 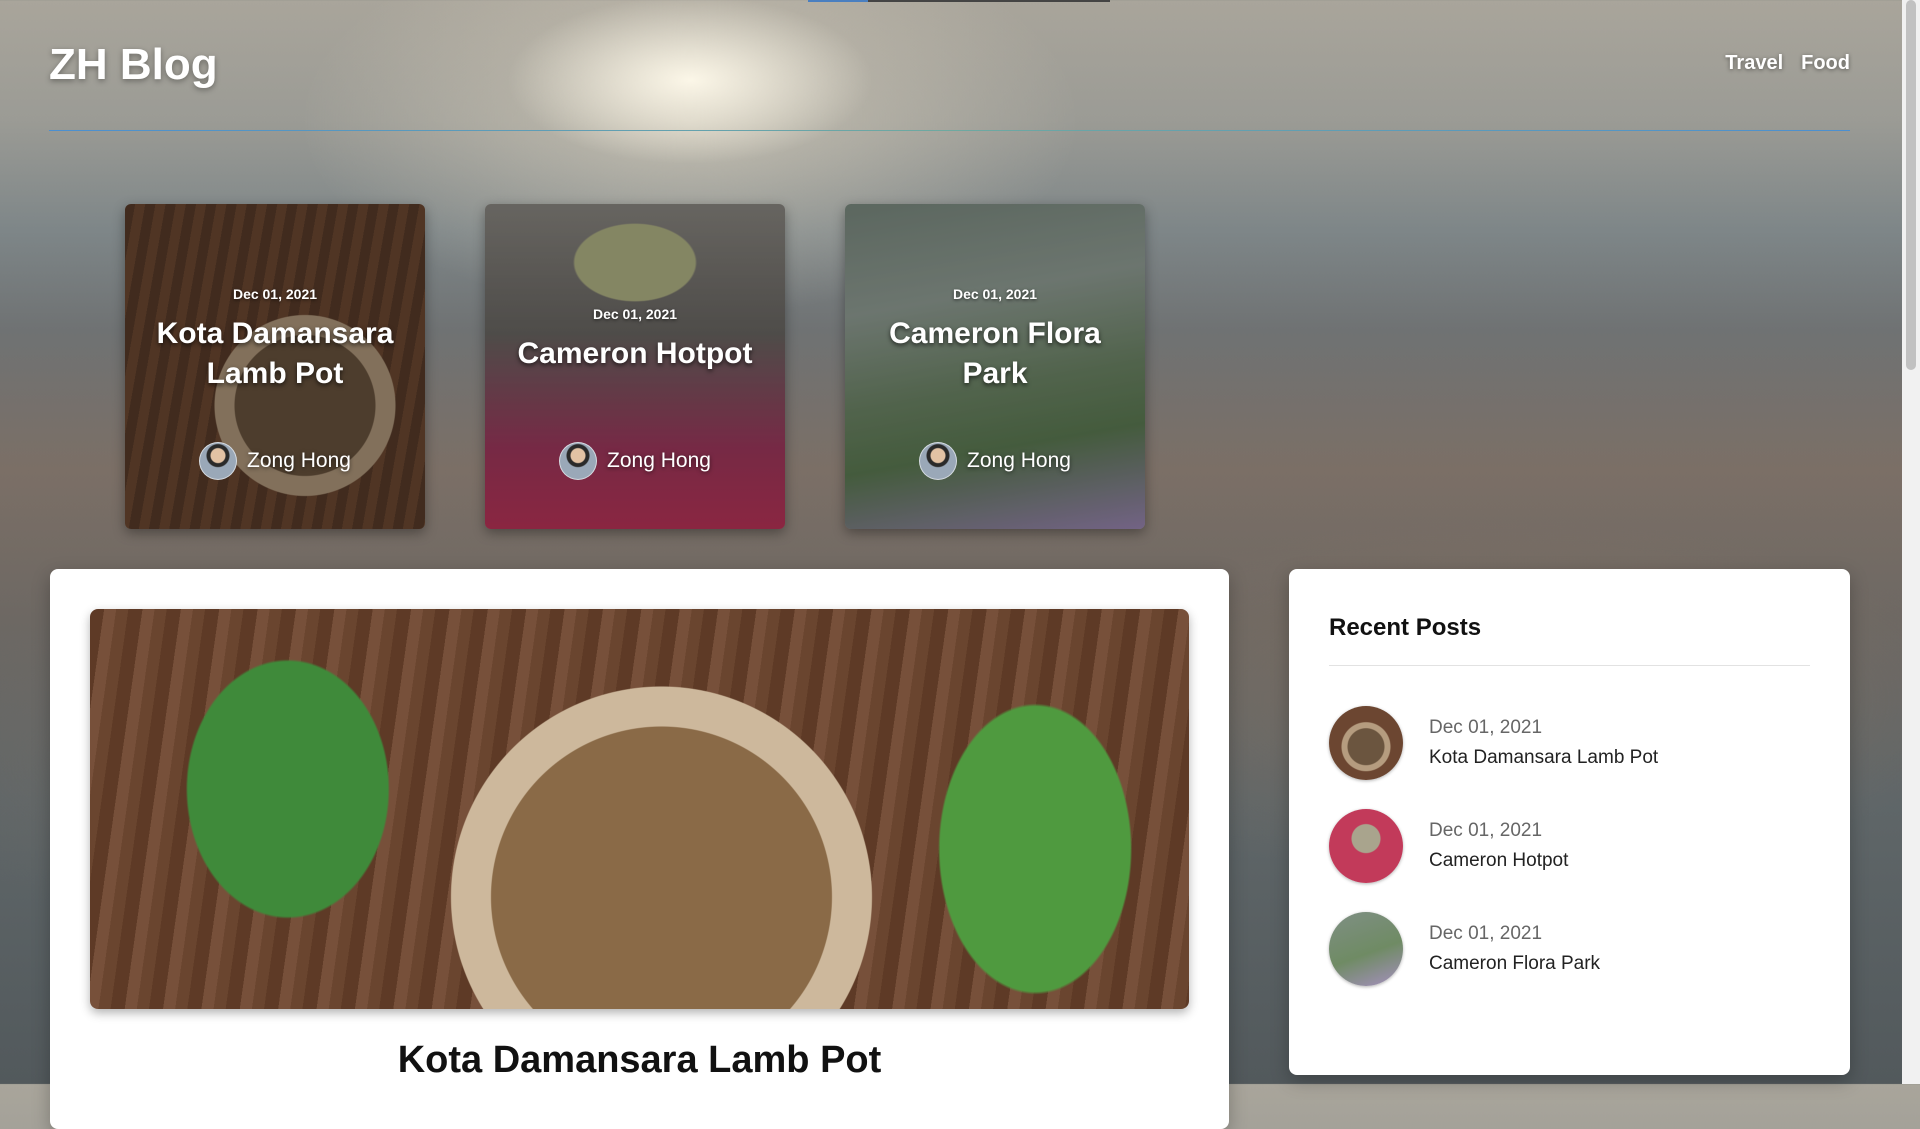 I want to click on header-divider, so click(x=949, y=130).